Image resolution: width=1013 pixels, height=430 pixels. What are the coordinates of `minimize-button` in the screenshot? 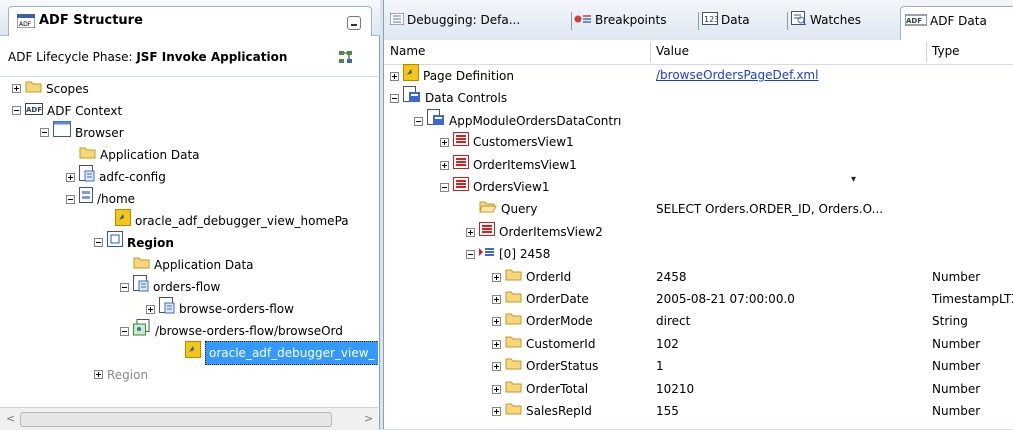 It's located at (354, 23).